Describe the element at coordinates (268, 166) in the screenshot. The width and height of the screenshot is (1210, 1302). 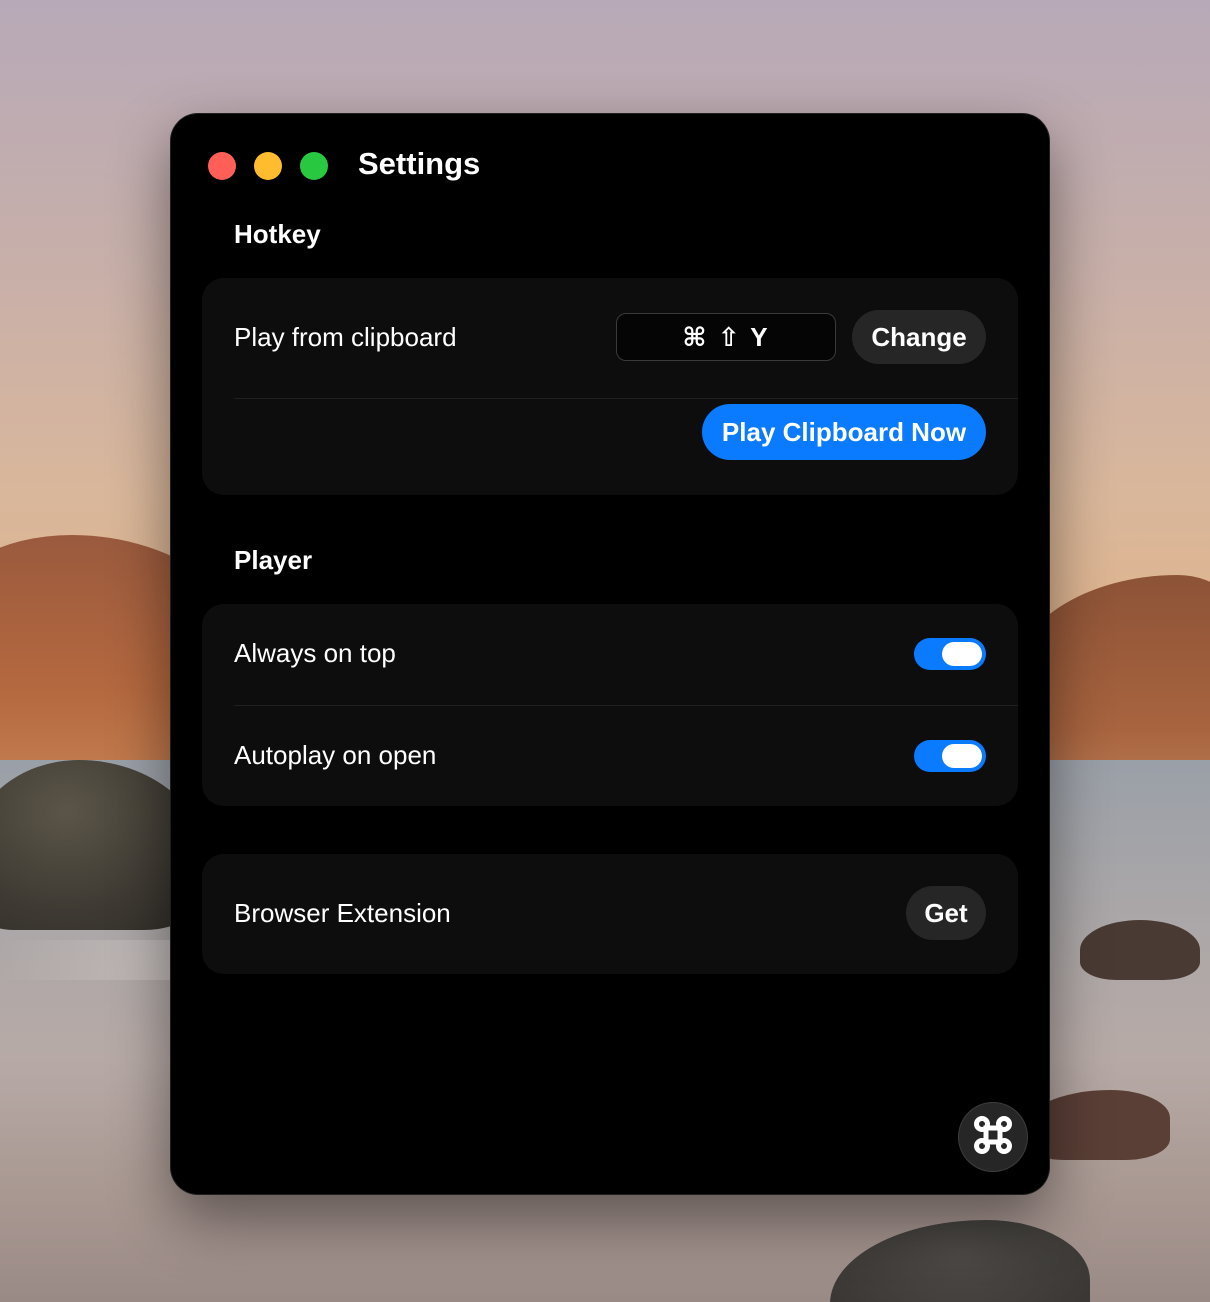
I see `minimize-window-button` at that location.